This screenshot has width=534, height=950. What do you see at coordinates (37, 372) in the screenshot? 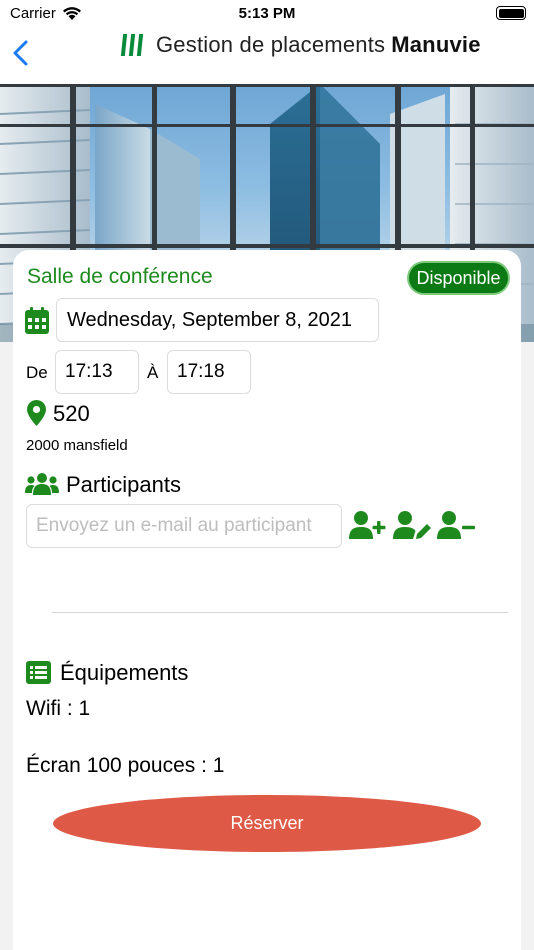
I see `from-label: De` at bounding box center [37, 372].